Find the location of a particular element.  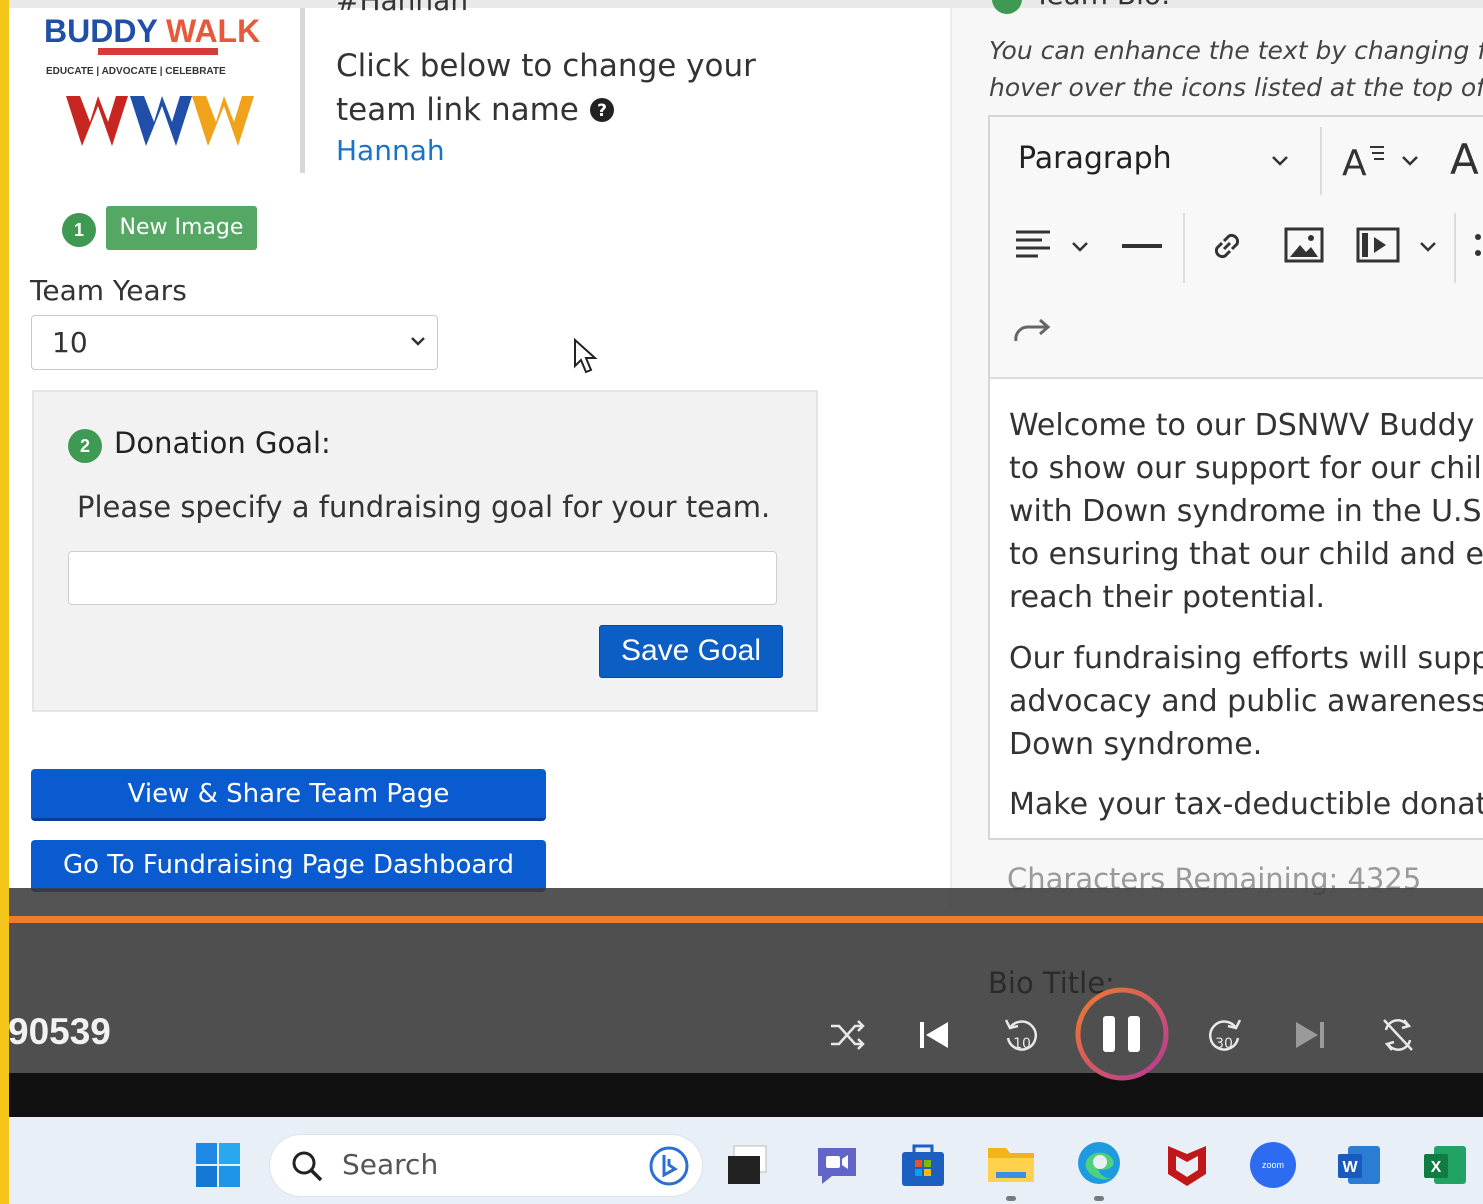

rewind-label: 10 is located at coordinates (1022, 1044).